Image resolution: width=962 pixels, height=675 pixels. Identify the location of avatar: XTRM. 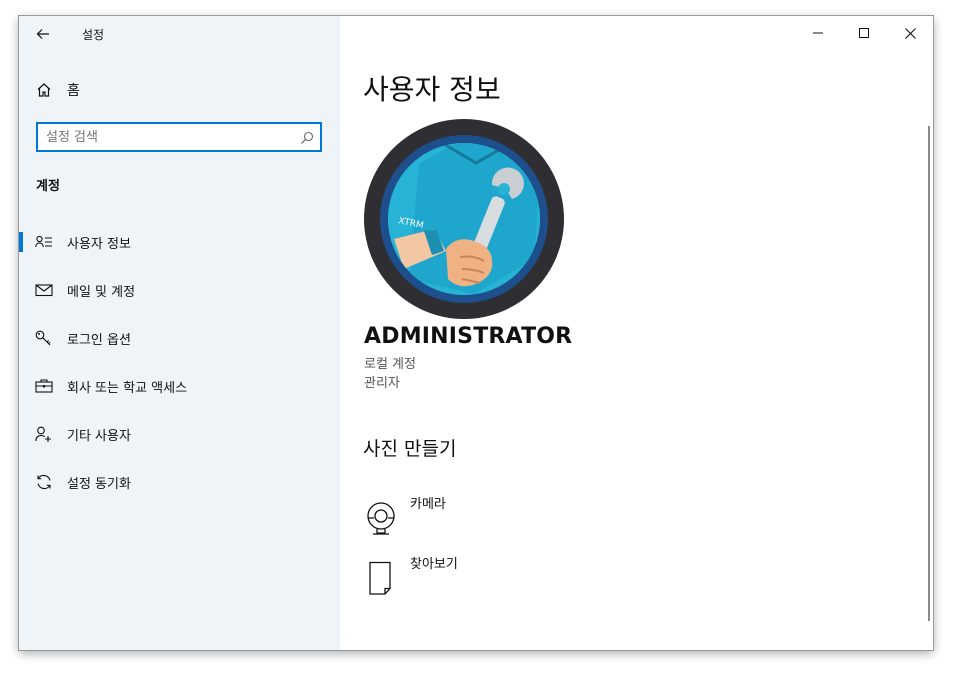
(464, 219).